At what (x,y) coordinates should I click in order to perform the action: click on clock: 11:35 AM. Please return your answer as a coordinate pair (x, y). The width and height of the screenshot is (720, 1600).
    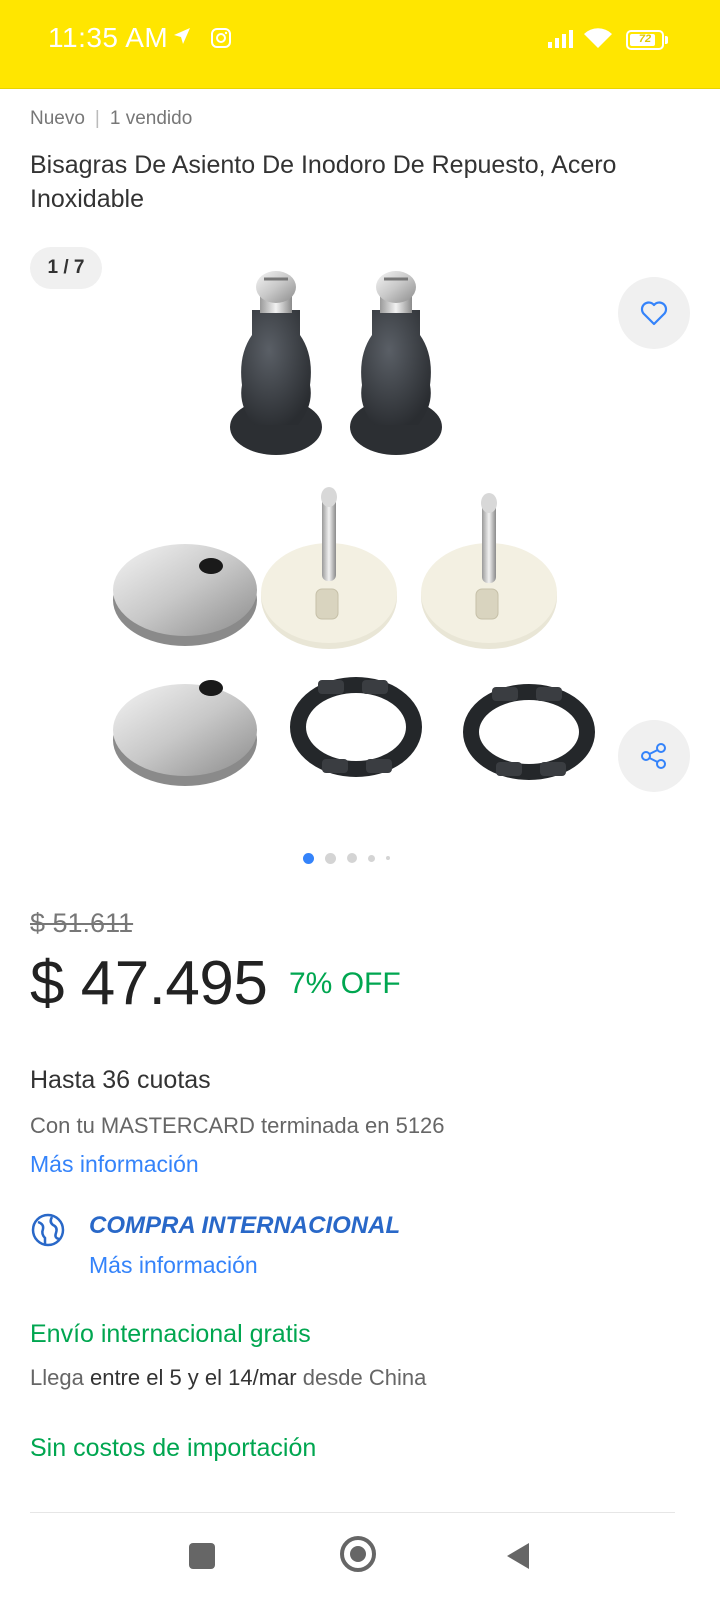
    Looking at the image, I should click on (108, 37).